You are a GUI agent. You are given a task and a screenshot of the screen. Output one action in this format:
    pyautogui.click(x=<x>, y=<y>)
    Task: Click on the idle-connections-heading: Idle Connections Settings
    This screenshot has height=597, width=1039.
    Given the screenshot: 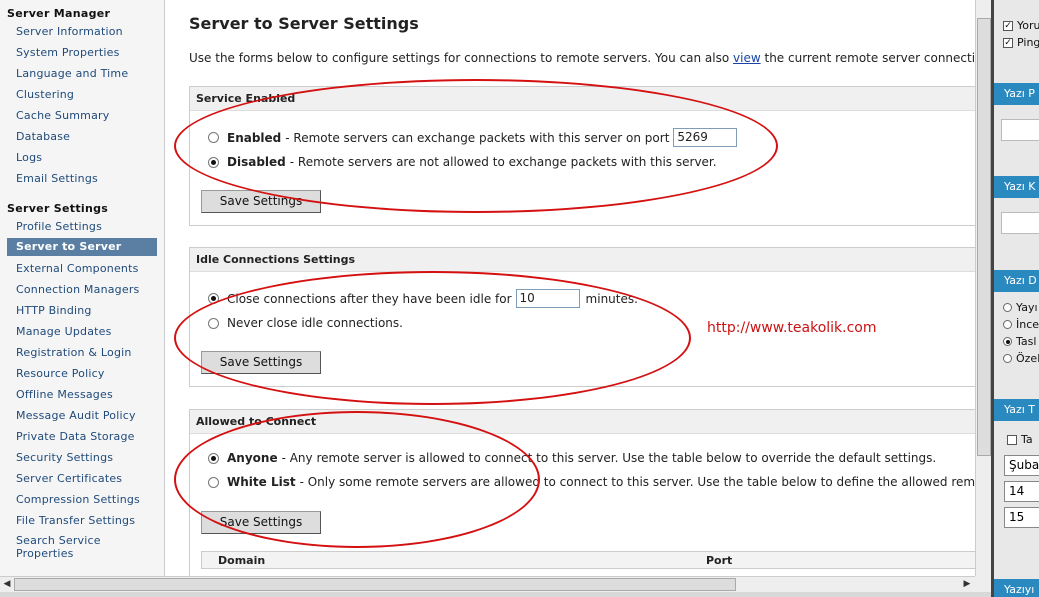 What is the action you would take?
    pyautogui.click(x=582, y=260)
    